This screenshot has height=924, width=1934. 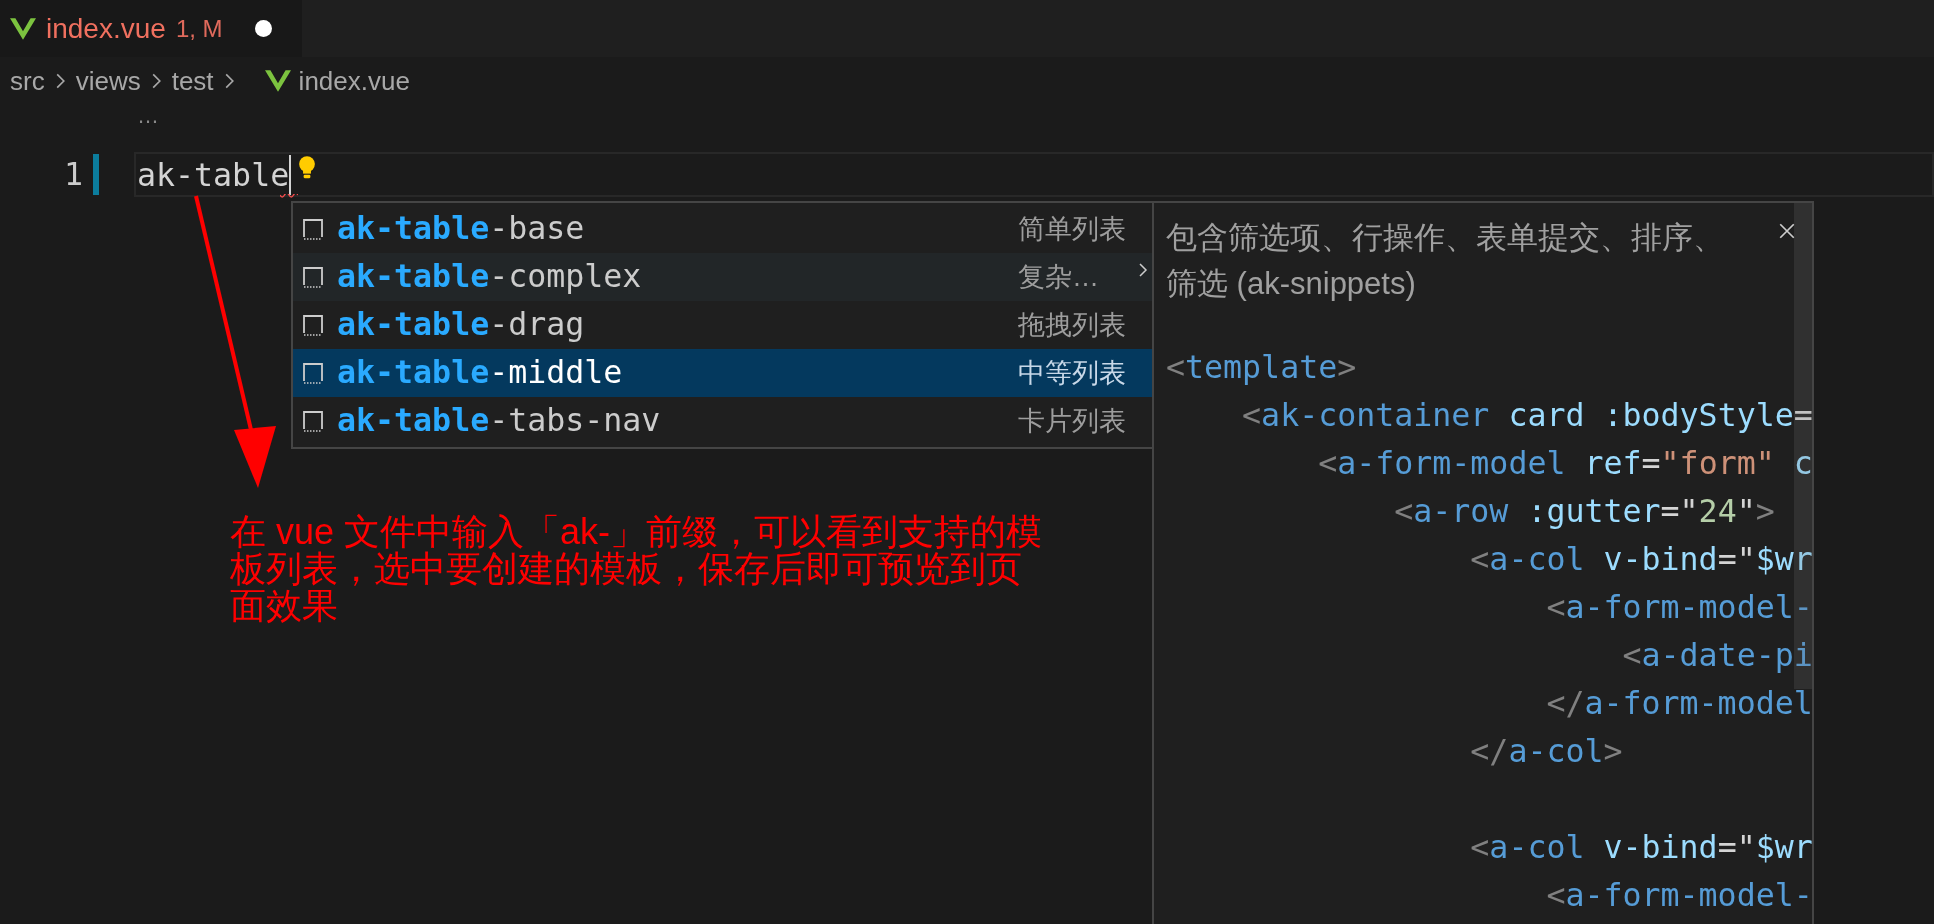 I want to click on code-line: </a-form-model, so click(x=1678, y=703).